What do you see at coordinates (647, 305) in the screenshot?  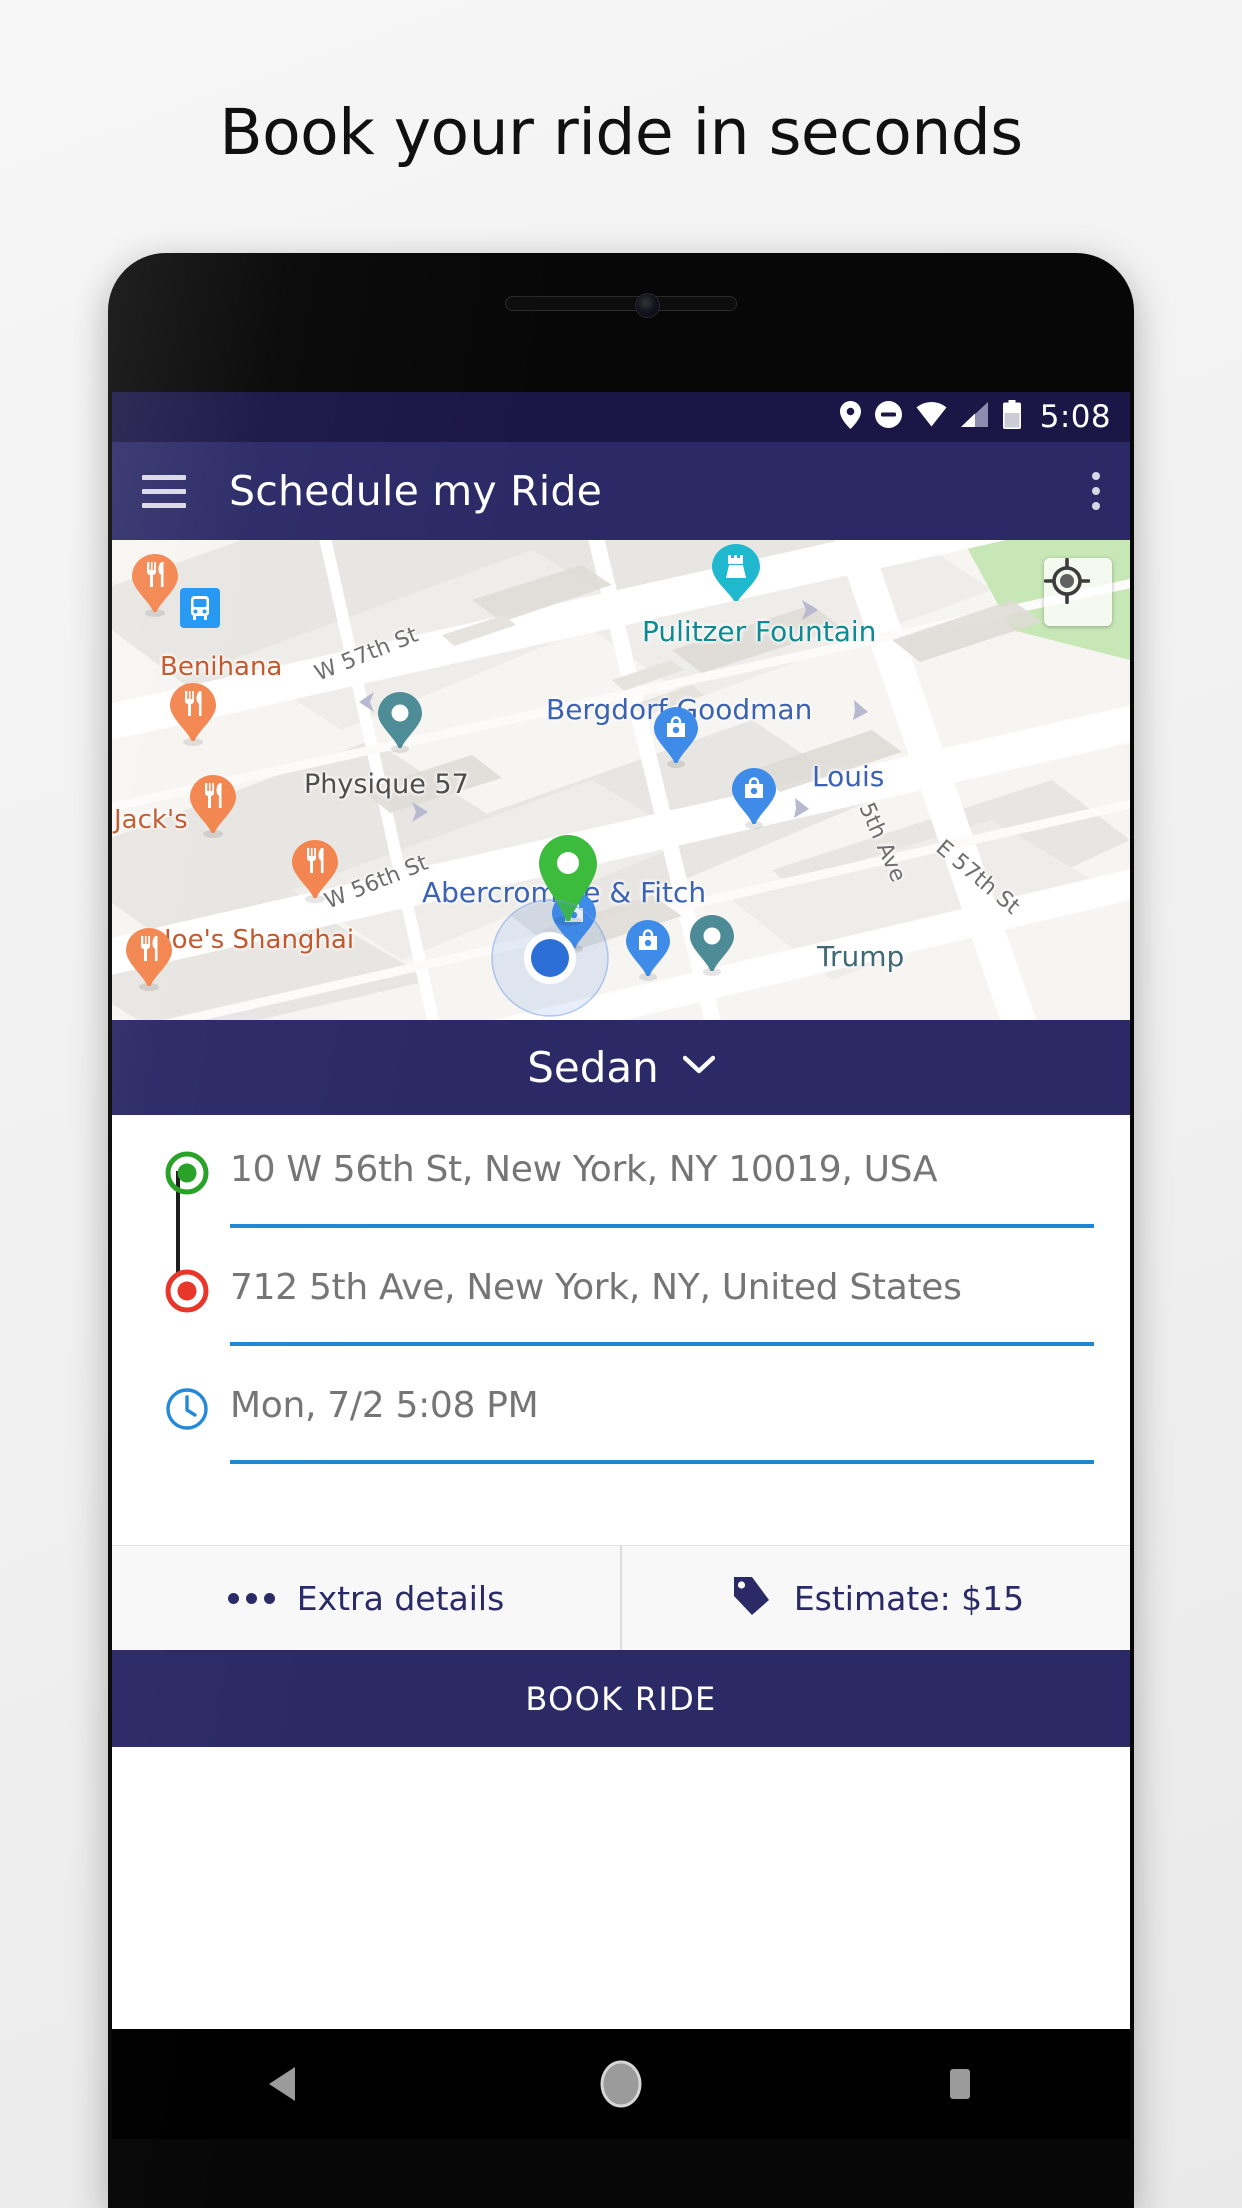 I see `front-camera` at bounding box center [647, 305].